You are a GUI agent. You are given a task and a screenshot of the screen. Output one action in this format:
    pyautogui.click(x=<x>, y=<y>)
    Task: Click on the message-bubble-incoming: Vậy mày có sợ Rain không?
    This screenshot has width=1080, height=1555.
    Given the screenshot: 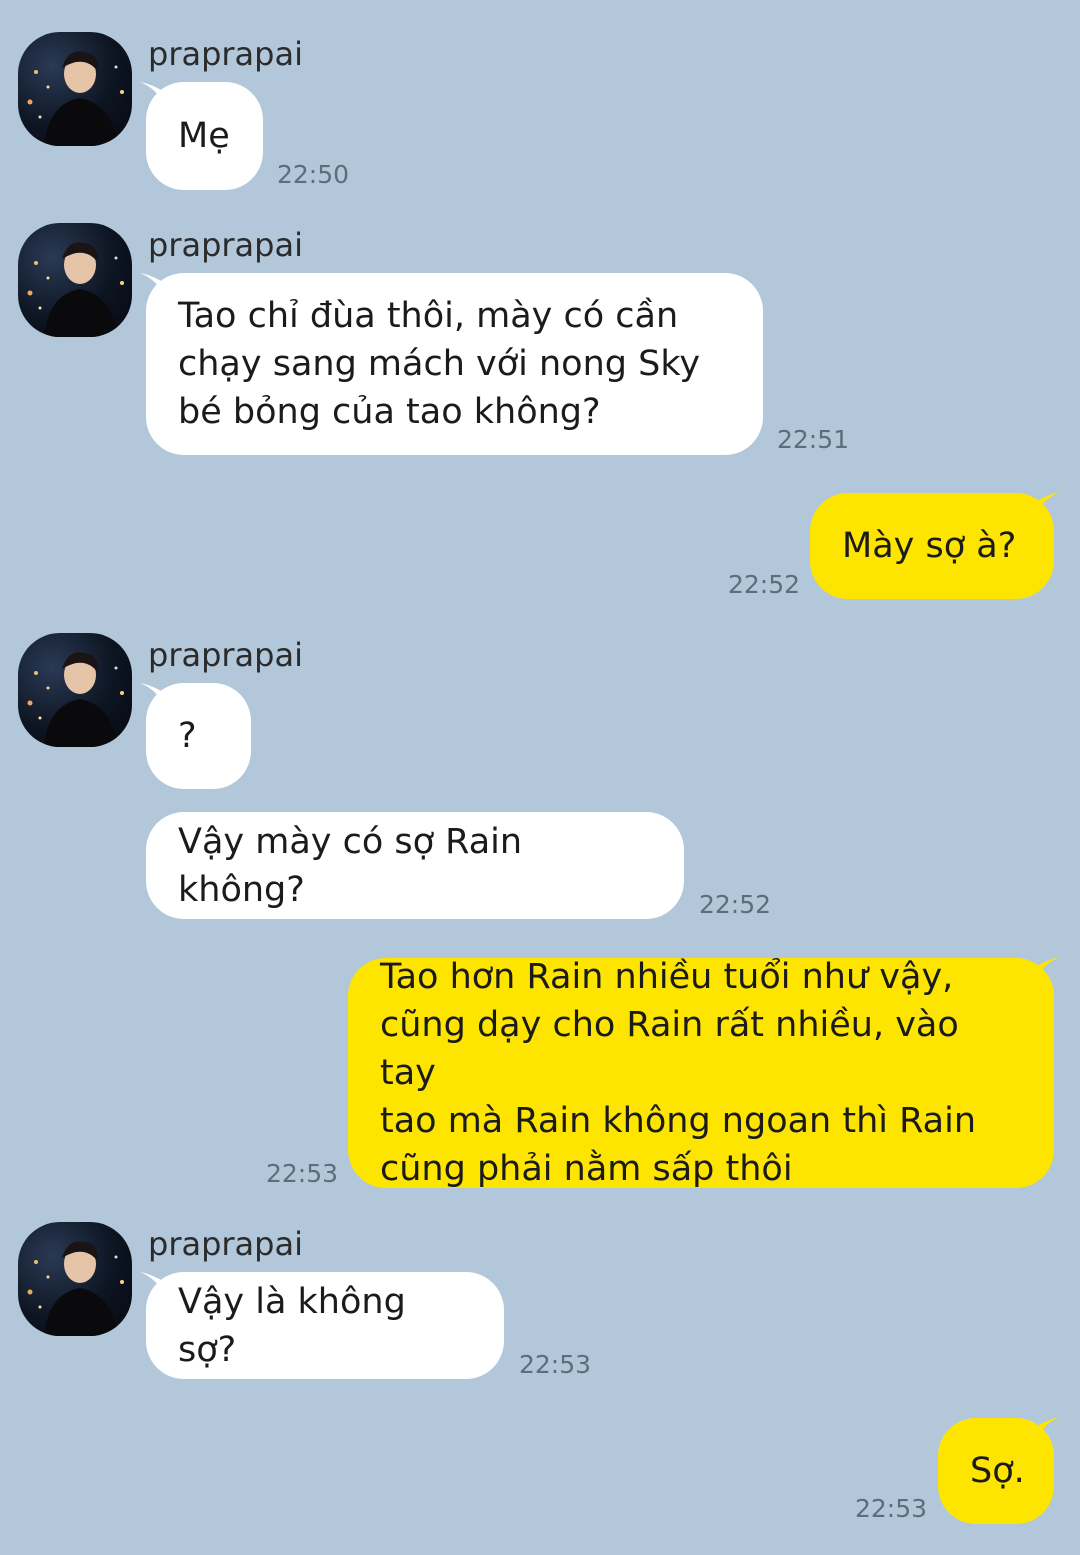 What is the action you would take?
    pyautogui.click(x=415, y=865)
    